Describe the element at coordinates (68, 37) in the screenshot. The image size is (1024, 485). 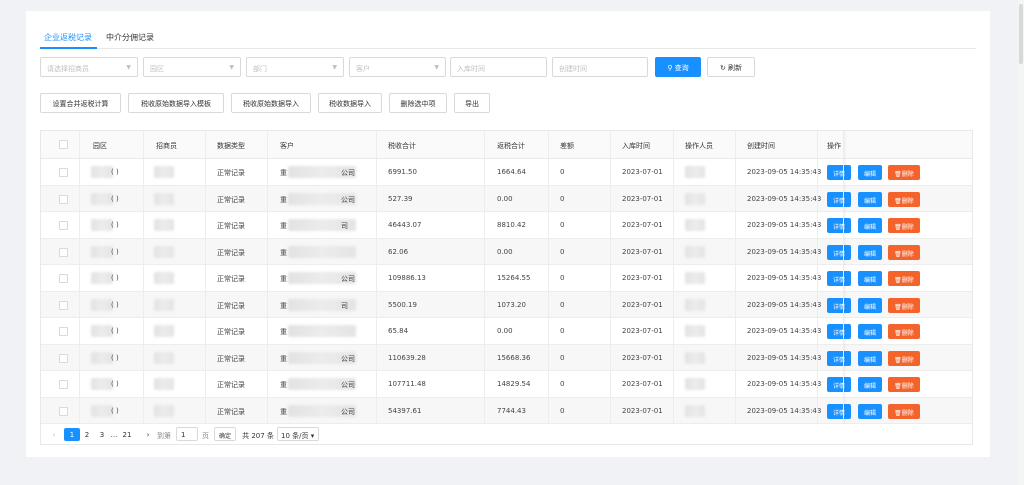
I see `tab-enterprise-refund: 企业返税记录` at that location.